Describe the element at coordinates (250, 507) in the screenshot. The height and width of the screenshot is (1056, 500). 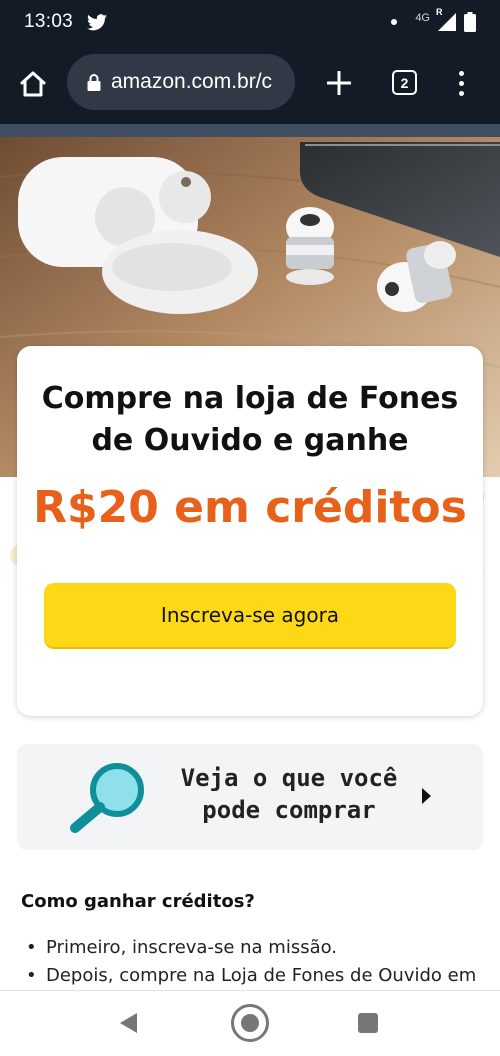
I see `promo-amount: R$20 em créditos` at that location.